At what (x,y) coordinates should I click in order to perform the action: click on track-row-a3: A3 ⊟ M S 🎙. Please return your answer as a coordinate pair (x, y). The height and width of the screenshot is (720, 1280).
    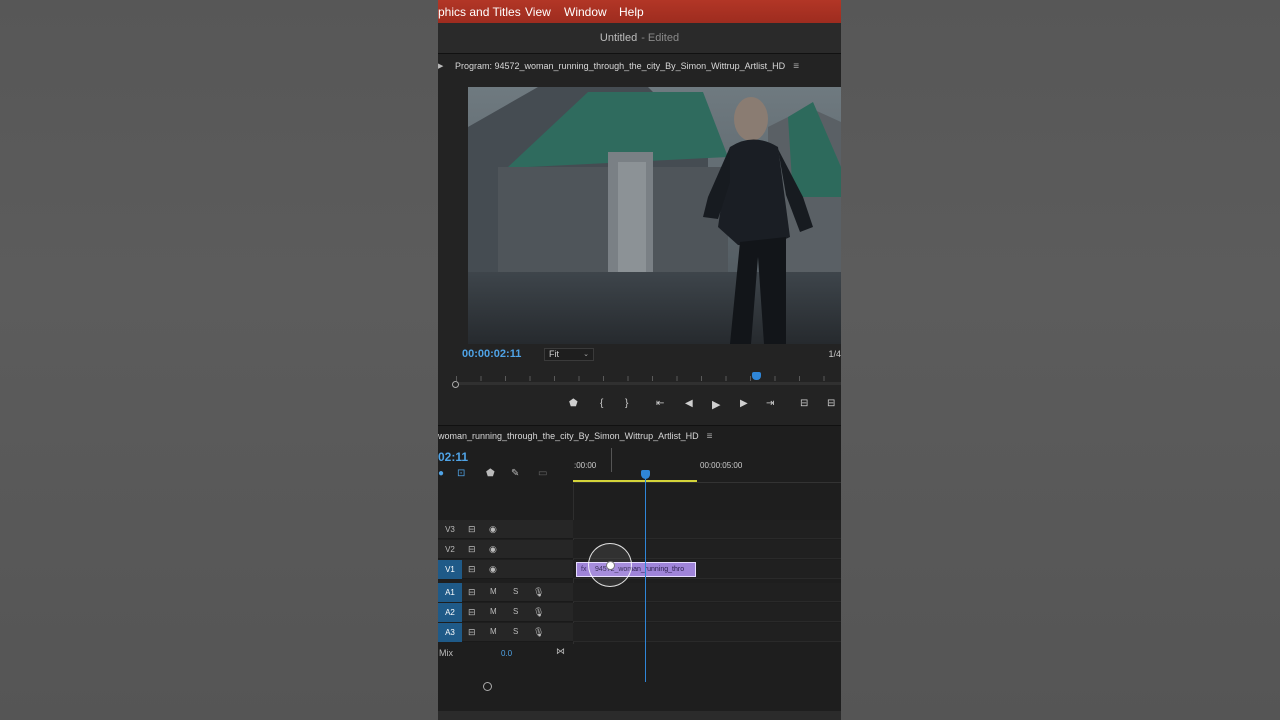
    Looking at the image, I should click on (639, 633).